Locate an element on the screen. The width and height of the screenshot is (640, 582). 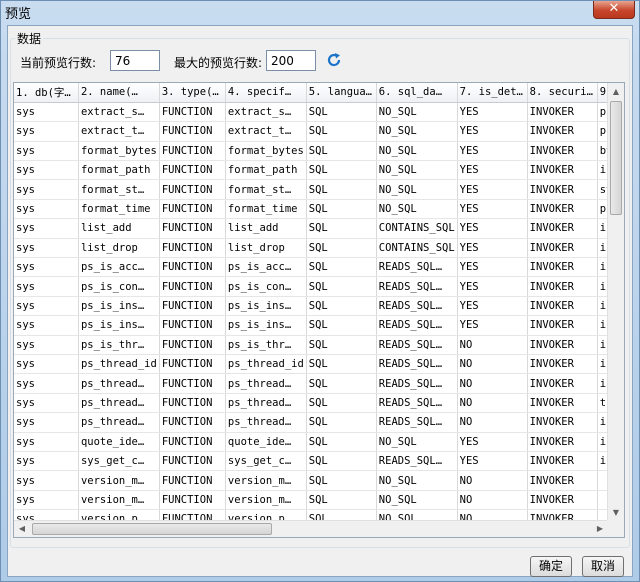
horizontal-scrollbar: ◀ ▶ is located at coordinates (311, 528).